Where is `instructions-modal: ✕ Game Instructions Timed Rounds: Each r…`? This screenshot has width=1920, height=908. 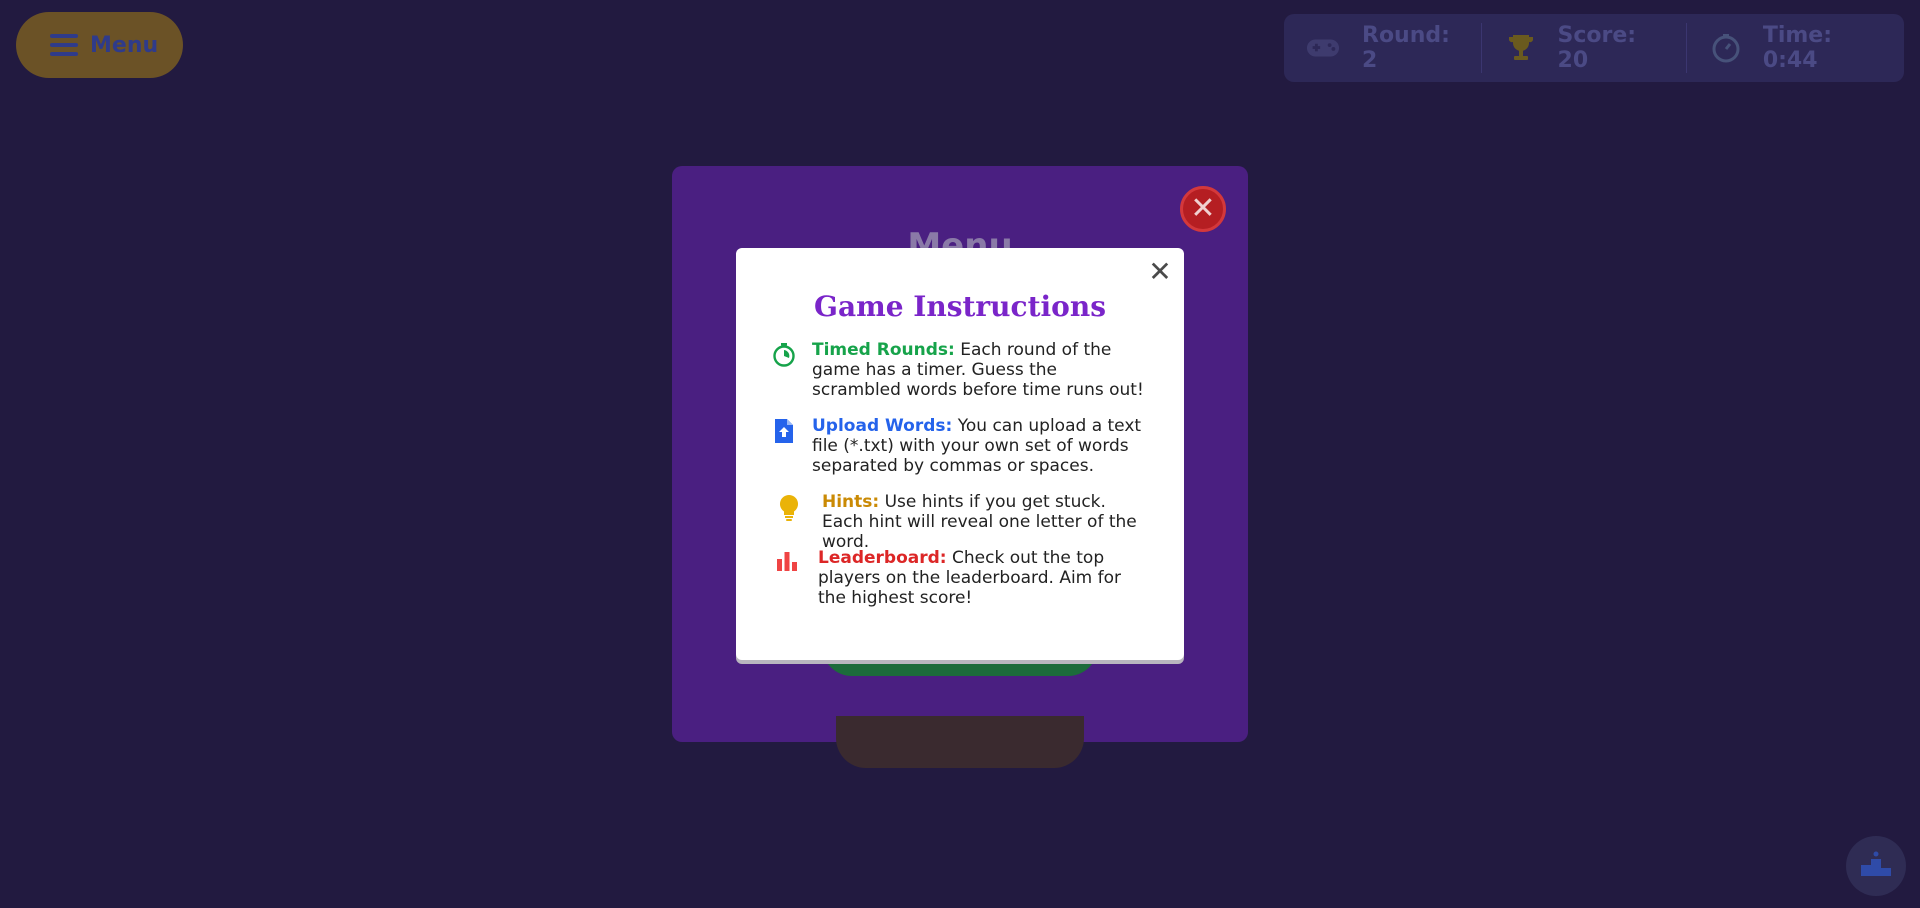
instructions-modal: ✕ Game Instructions Timed Rounds: Each r… is located at coordinates (960, 454).